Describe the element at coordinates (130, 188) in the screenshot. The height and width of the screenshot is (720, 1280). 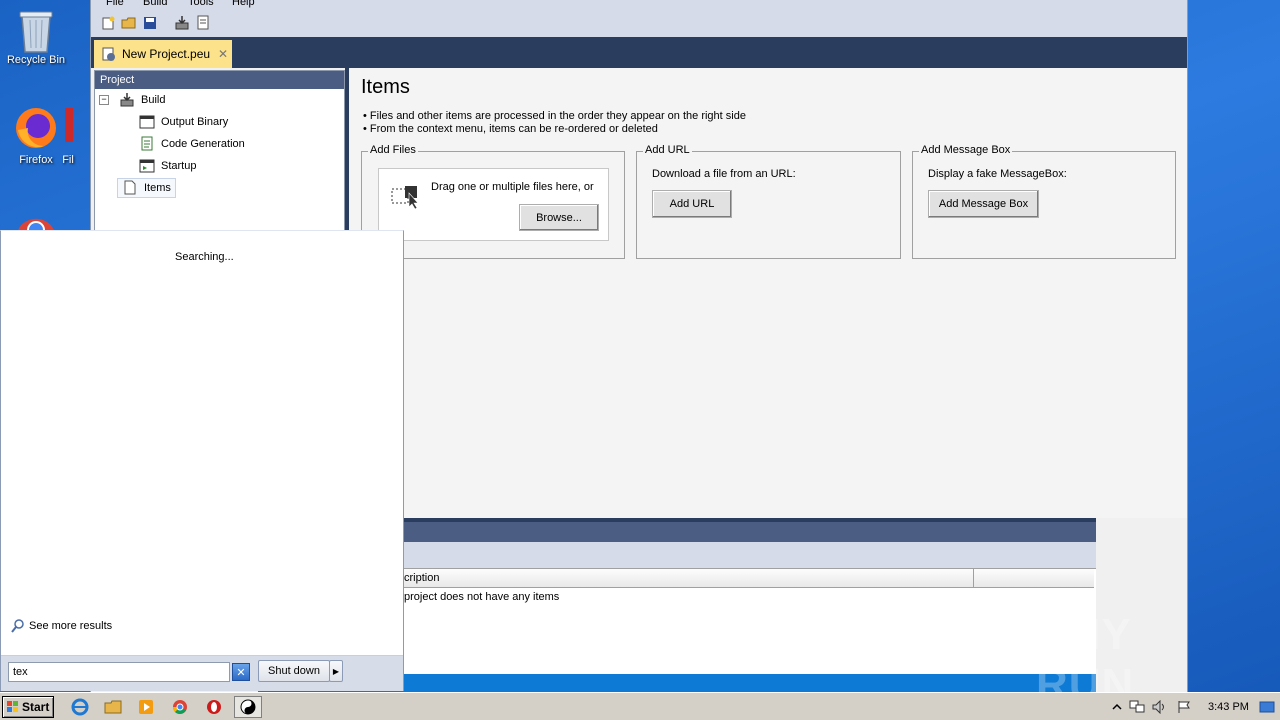
I see `page-icon` at that location.